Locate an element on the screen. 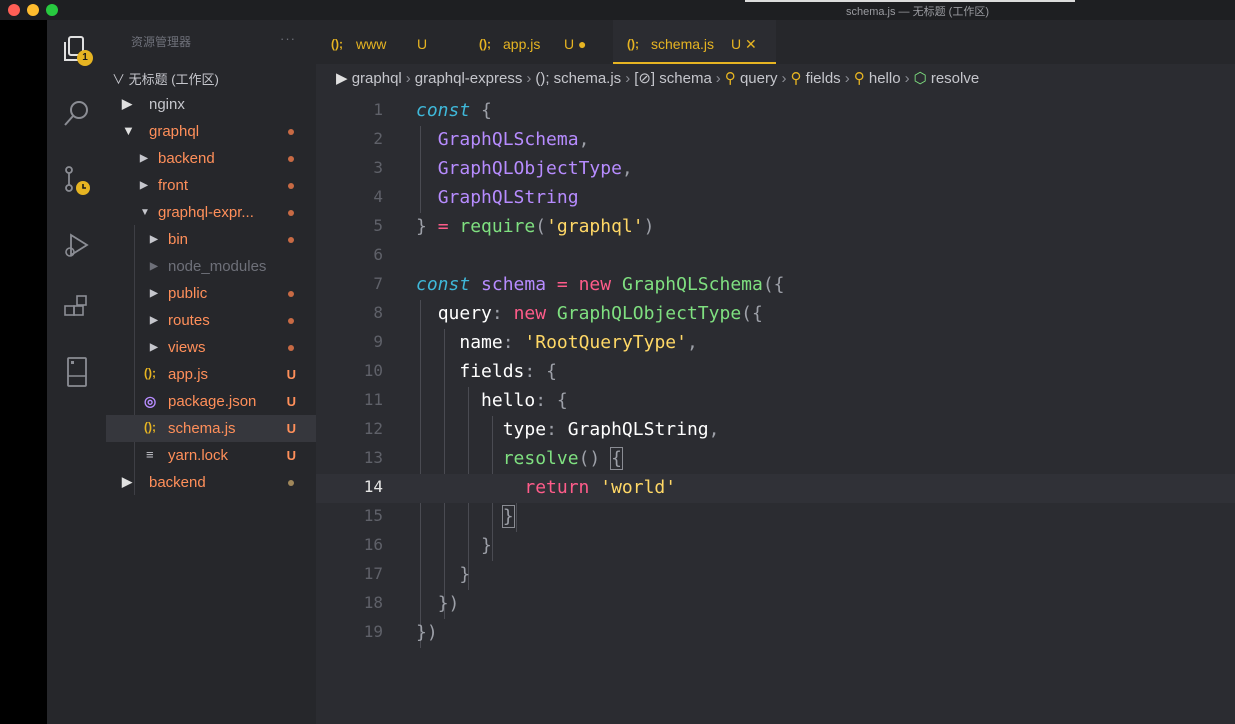 The height and width of the screenshot is (724, 1235). code-line-current: 14 return 'world' is located at coordinates (775, 488).